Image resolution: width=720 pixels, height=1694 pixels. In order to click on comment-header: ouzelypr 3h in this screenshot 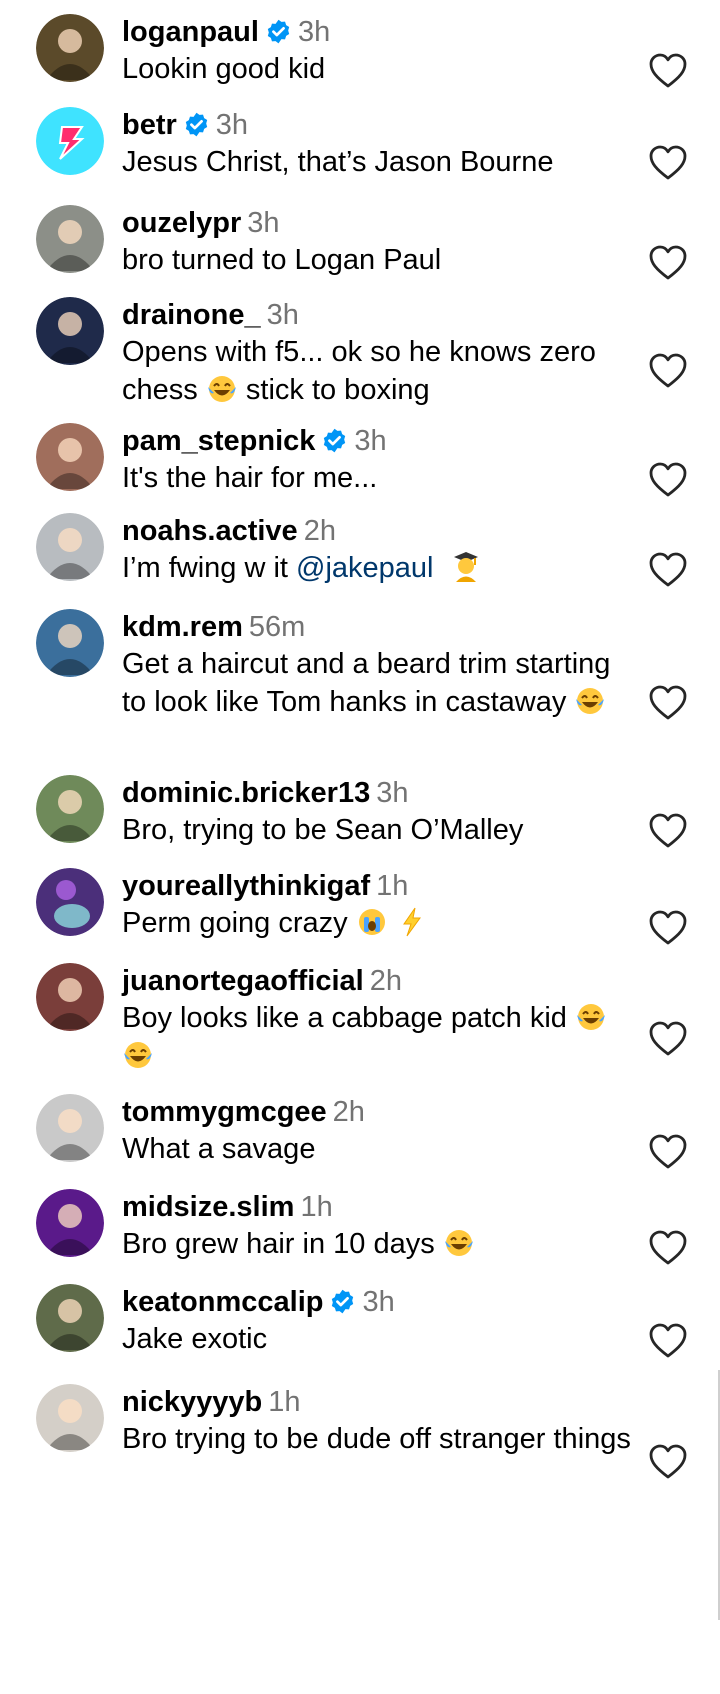, I will do `click(382, 223)`.